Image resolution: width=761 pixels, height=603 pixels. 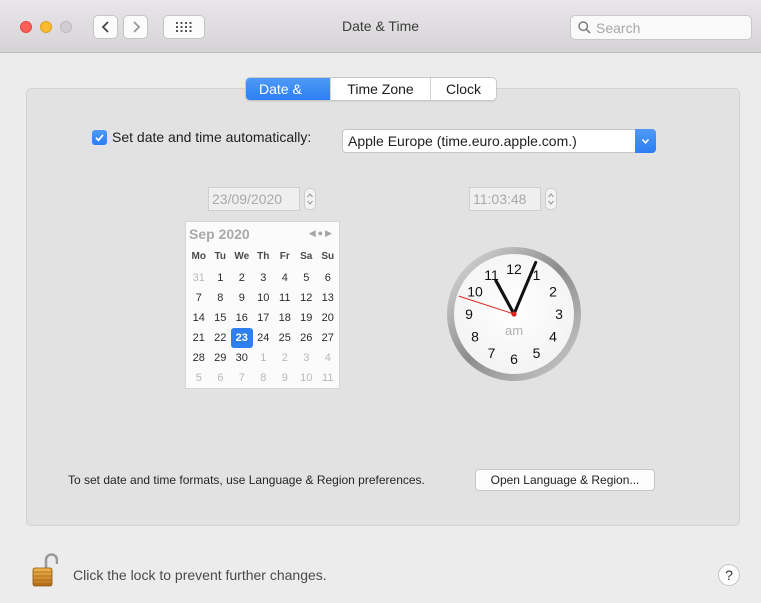 I want to click on today-button: ●, so click(x=321, y=233).